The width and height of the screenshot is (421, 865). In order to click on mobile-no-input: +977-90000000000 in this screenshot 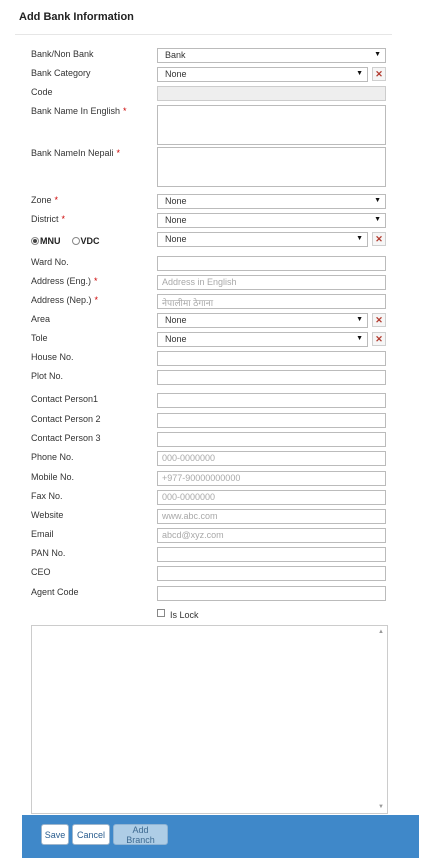, I will do `click(271, 478)`.